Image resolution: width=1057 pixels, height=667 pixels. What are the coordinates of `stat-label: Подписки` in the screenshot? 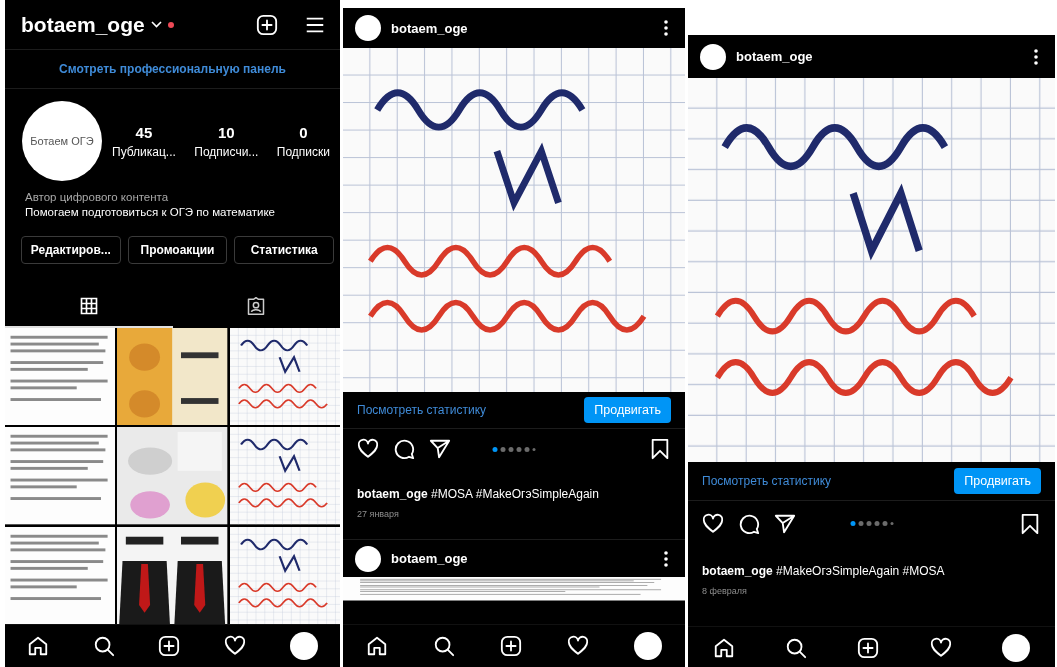 It's located at (303, 151).